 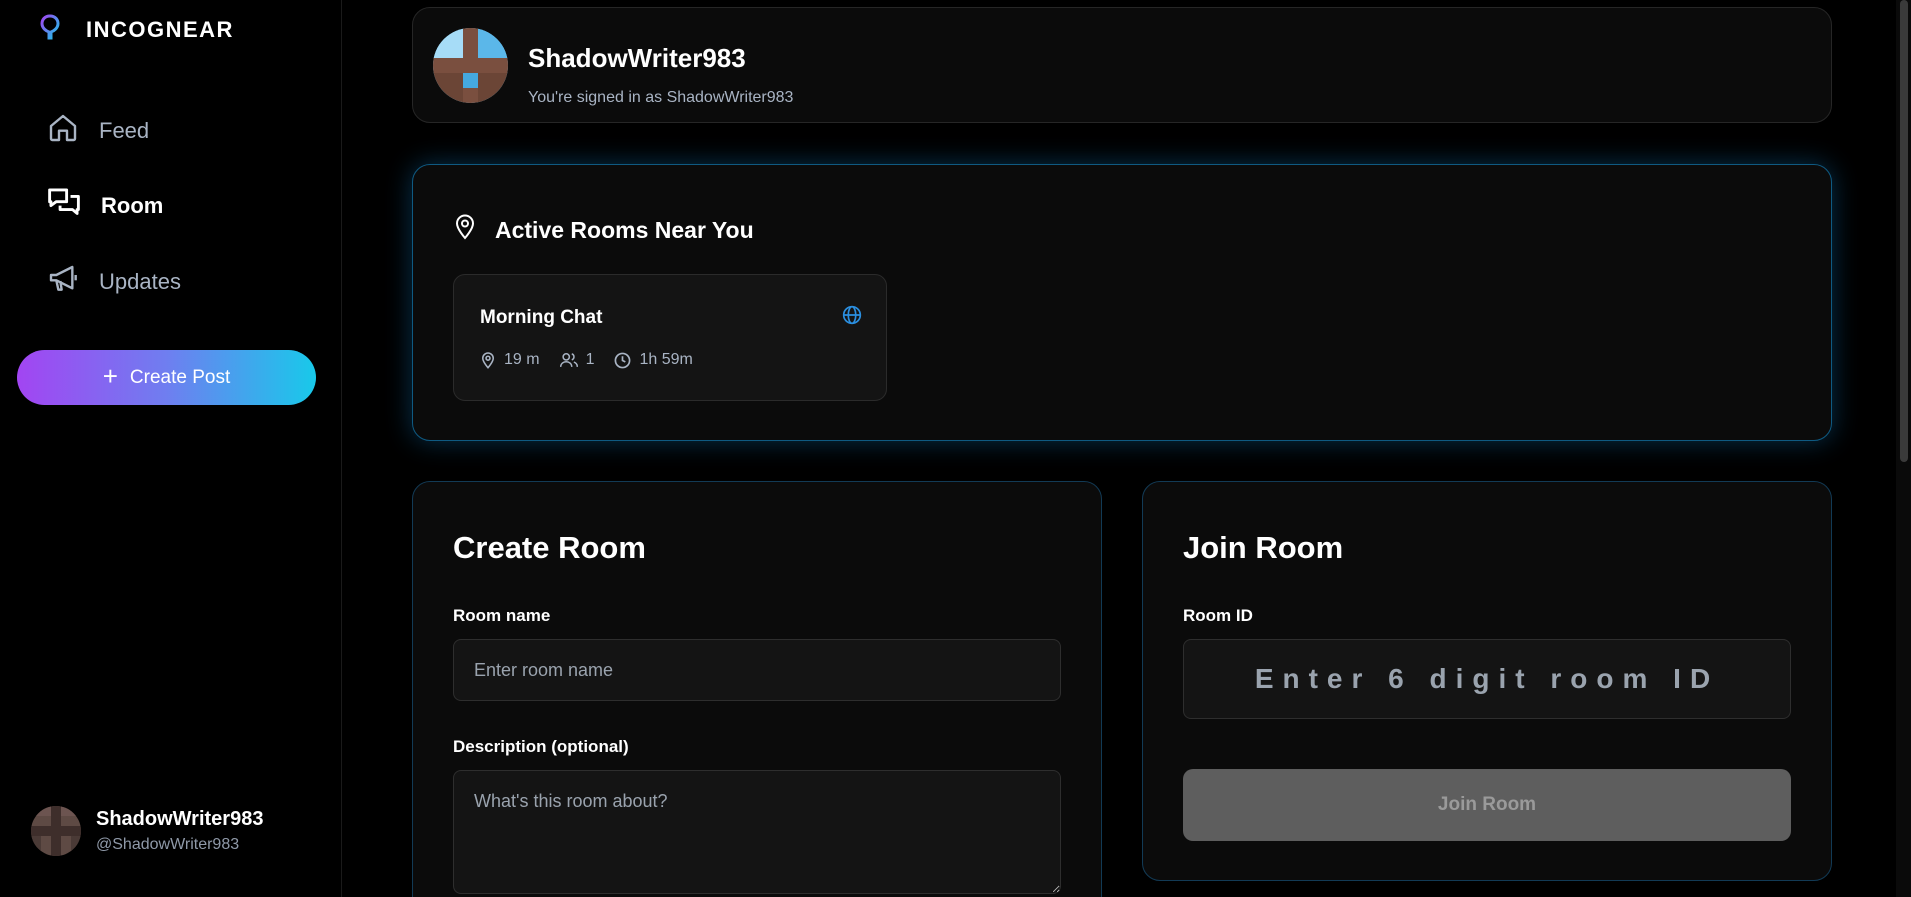 I want to click on room-name-label: Room name, so click(x=502, y=615).